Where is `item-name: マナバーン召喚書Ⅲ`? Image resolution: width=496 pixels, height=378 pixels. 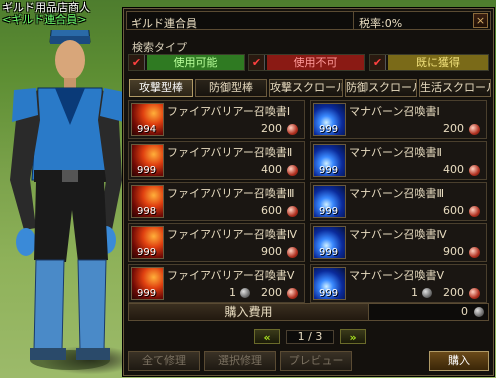
item-name: マナバーン召喚書Ⅲ is located at coordinates (397, 193).